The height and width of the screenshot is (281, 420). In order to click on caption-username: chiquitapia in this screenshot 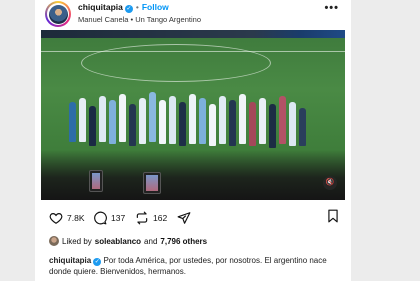, I will do `click(70, 260)`.